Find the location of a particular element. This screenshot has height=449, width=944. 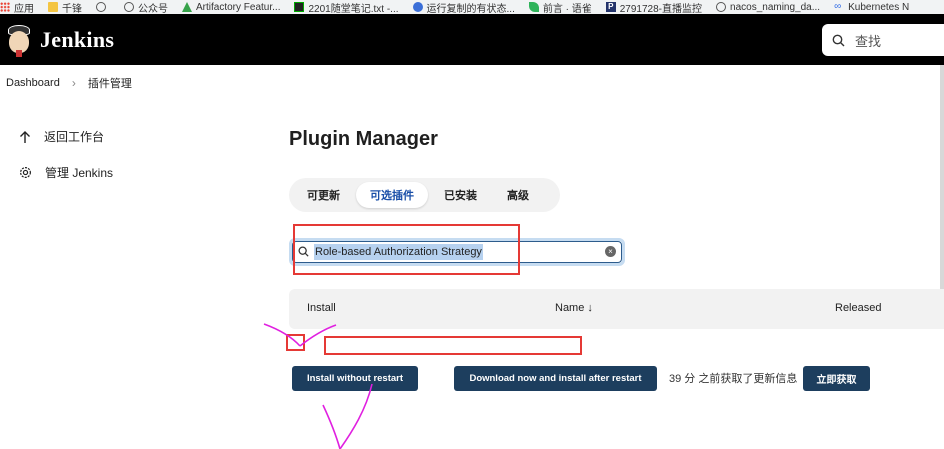

install-without-restart-button: Install without restart is located at coordinates (355, 378).